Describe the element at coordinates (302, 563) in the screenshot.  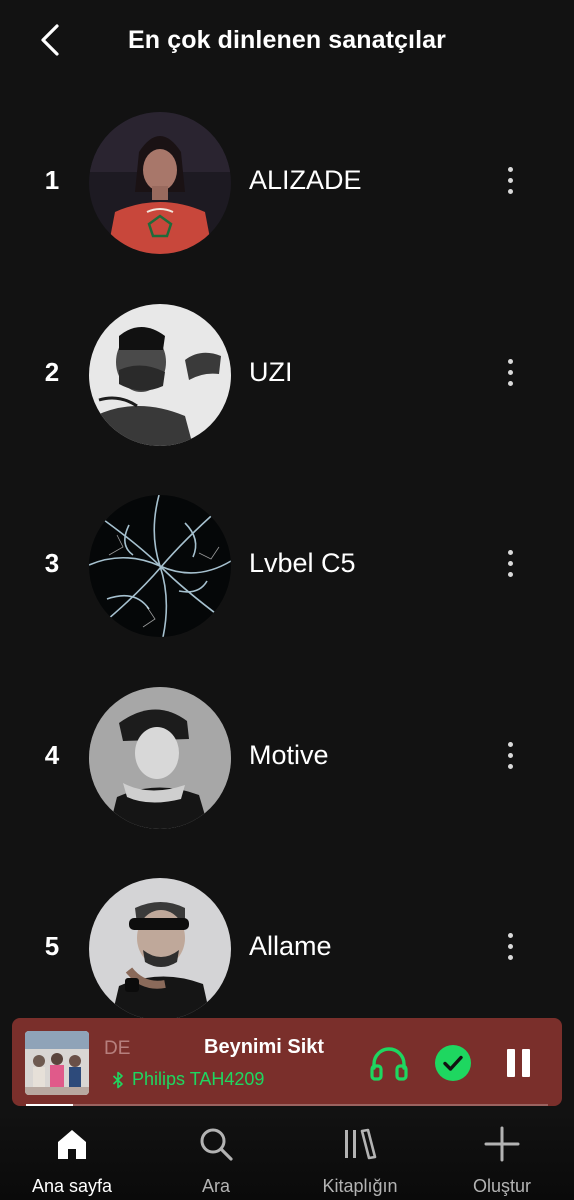
I see `artist-name: Lvbel C5` at that location.